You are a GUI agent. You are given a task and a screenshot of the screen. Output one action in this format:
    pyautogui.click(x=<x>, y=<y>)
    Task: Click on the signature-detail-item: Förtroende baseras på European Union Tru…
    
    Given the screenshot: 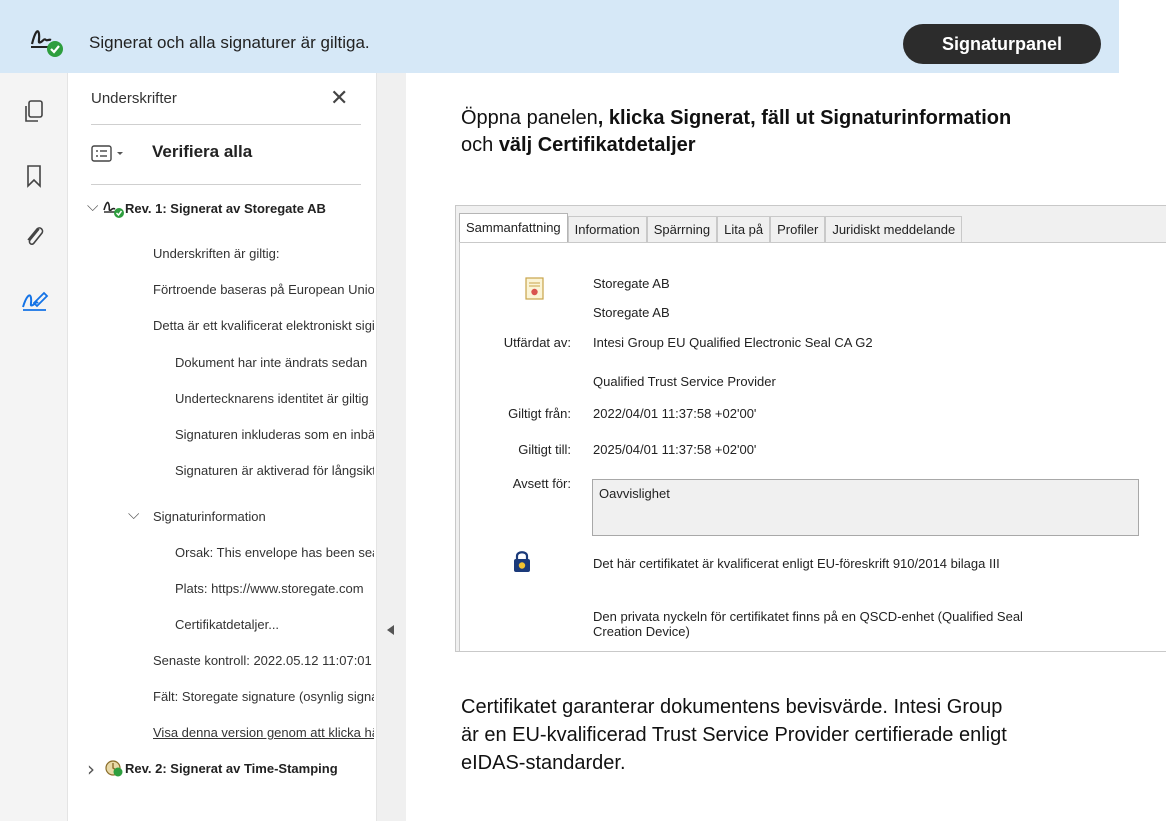 What is the action you would take?
    pyautogui.click(x=263, y=289)
    